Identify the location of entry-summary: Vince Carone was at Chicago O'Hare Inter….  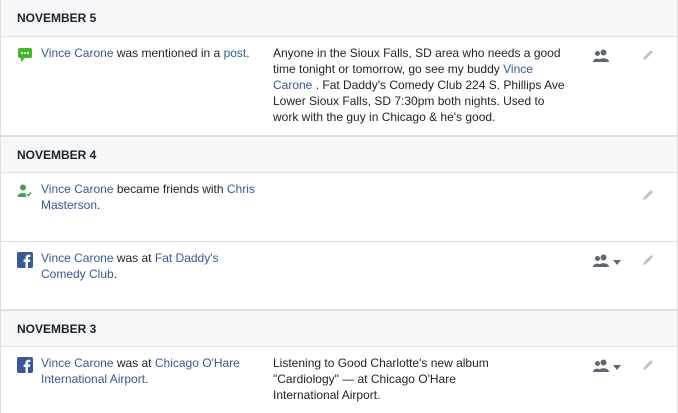
(148, 371).